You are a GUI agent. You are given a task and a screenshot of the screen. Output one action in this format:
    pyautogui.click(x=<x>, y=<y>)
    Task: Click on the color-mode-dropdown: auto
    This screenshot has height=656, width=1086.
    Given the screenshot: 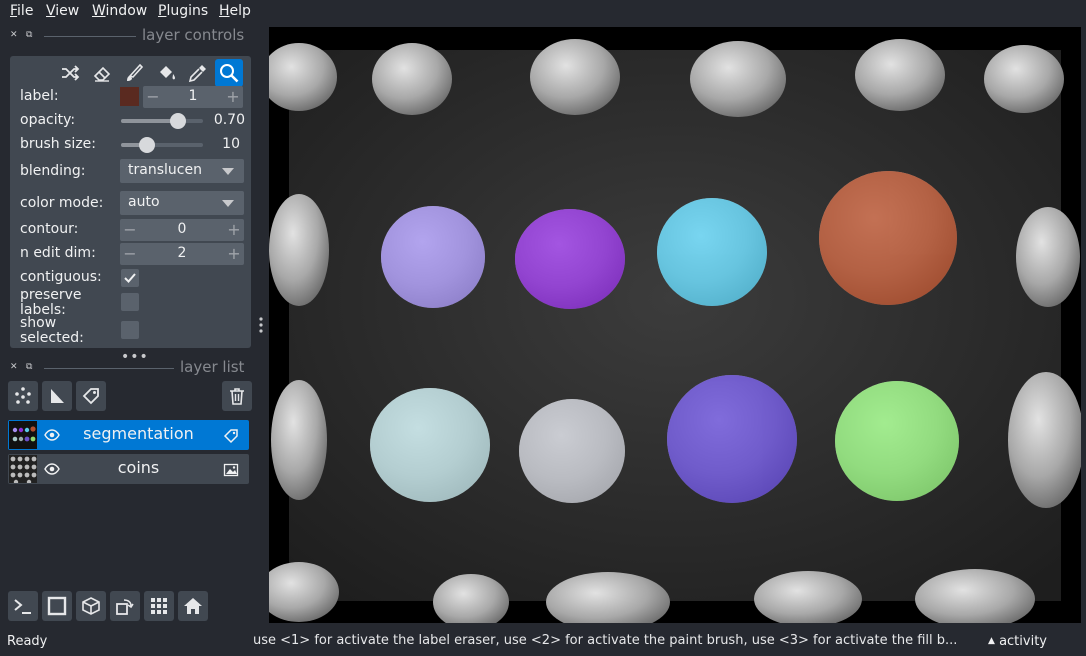 What is the action you would take?
    pyautogui.click(x=182, y=203)
    